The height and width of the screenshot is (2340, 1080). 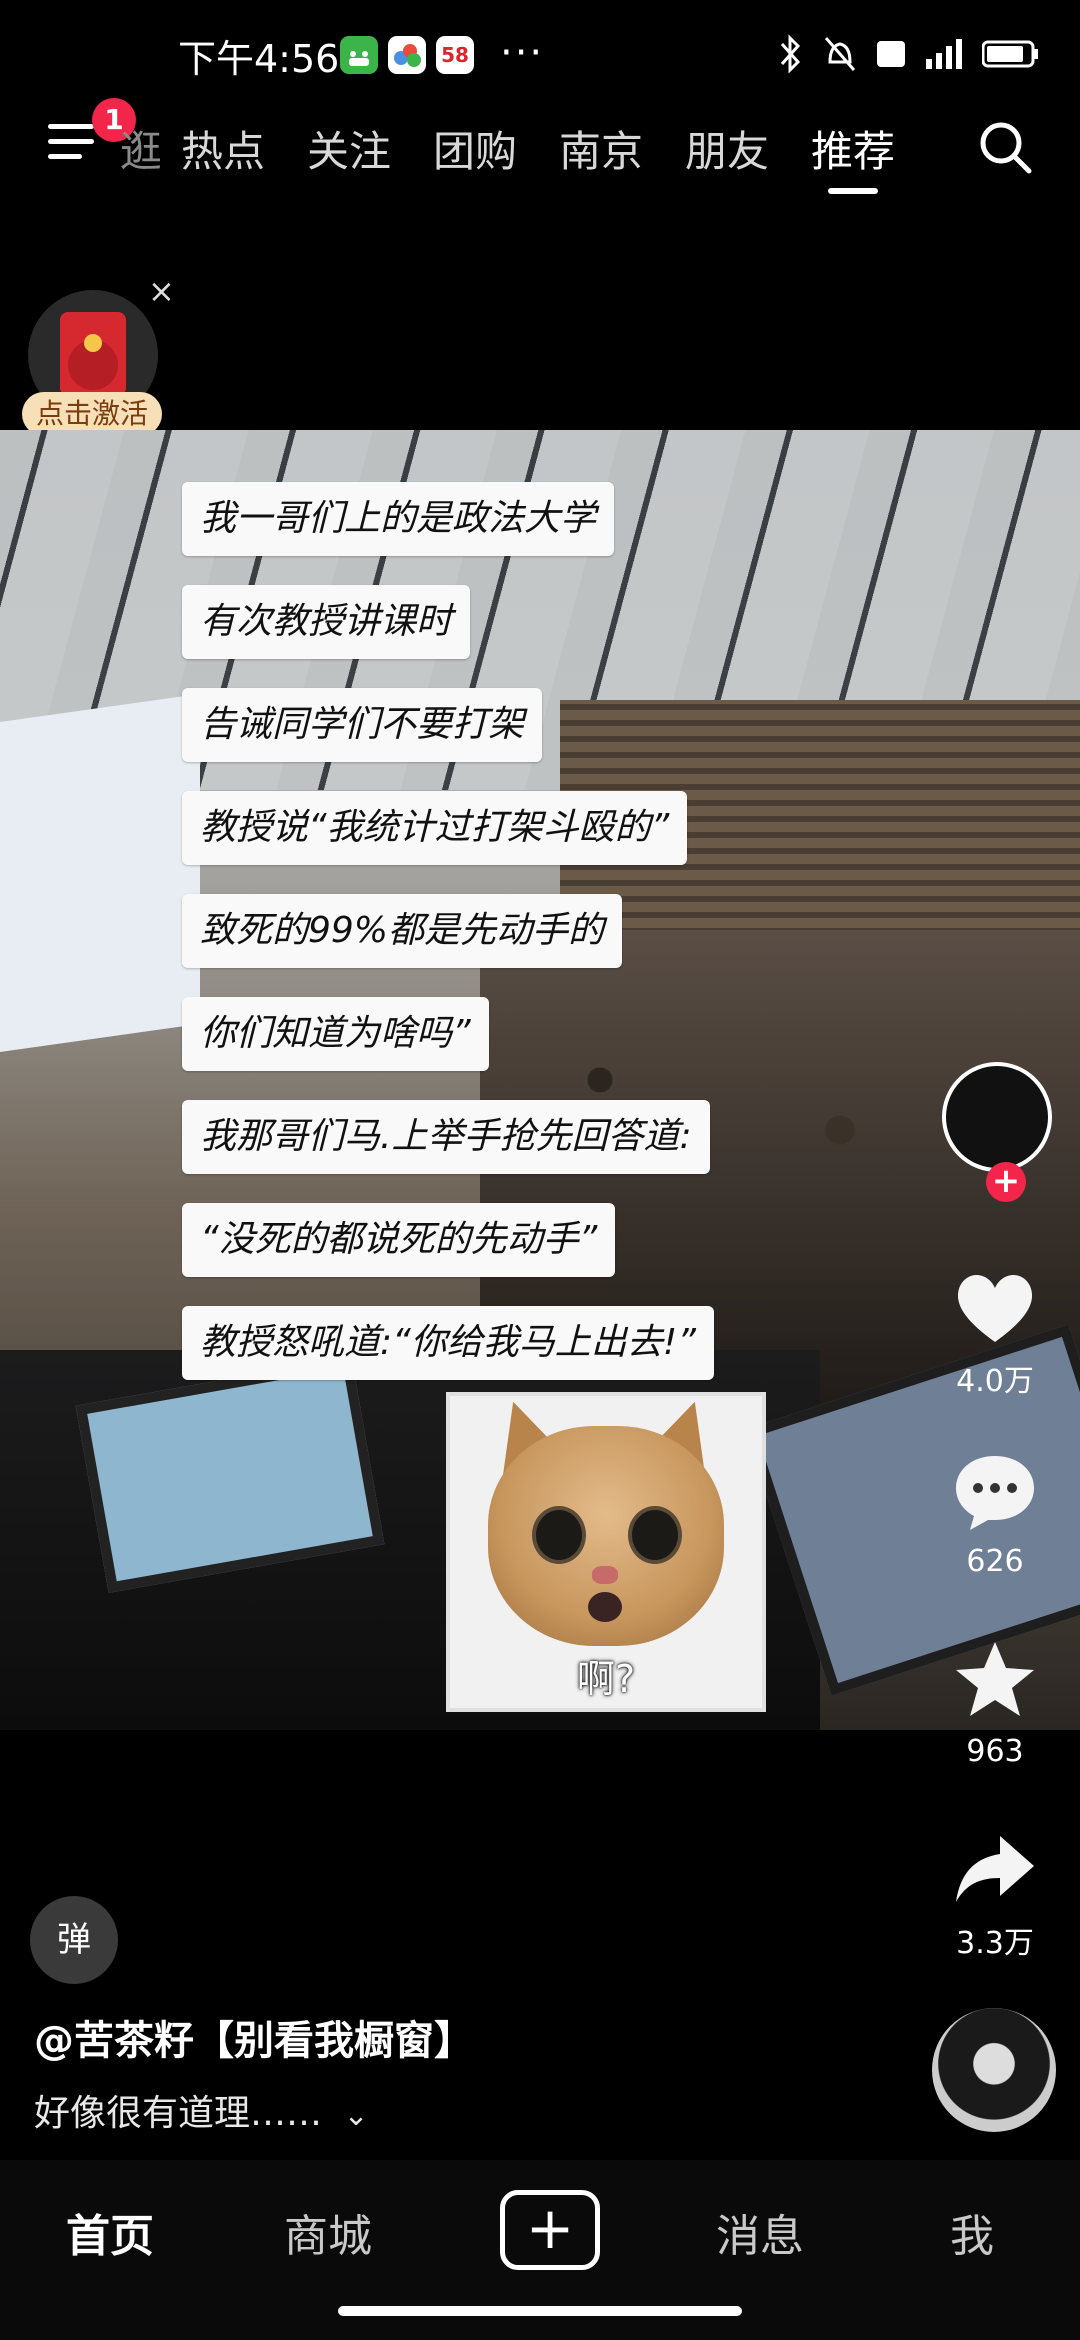 What do you see at coordinates (448, 1343) in the screenshot?
I see `caption-line: 教授怒吼道:“你给我马上出去!”` at bounding box center [448, 1343].